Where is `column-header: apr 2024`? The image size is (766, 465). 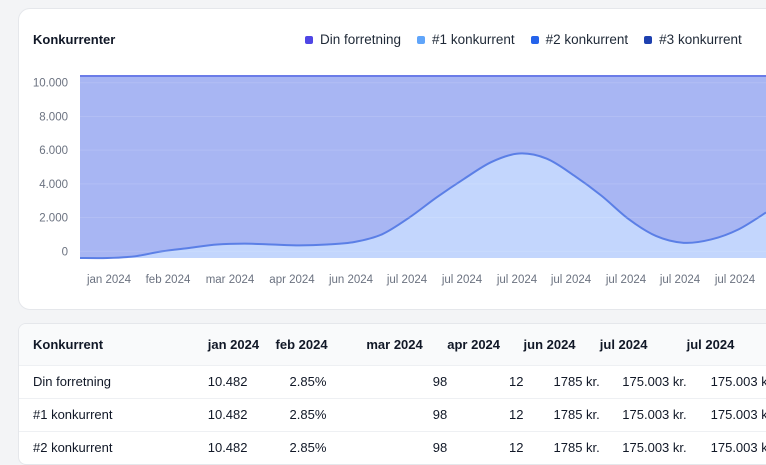
column-header: apr 2024 is located at coordinates (485, 344).